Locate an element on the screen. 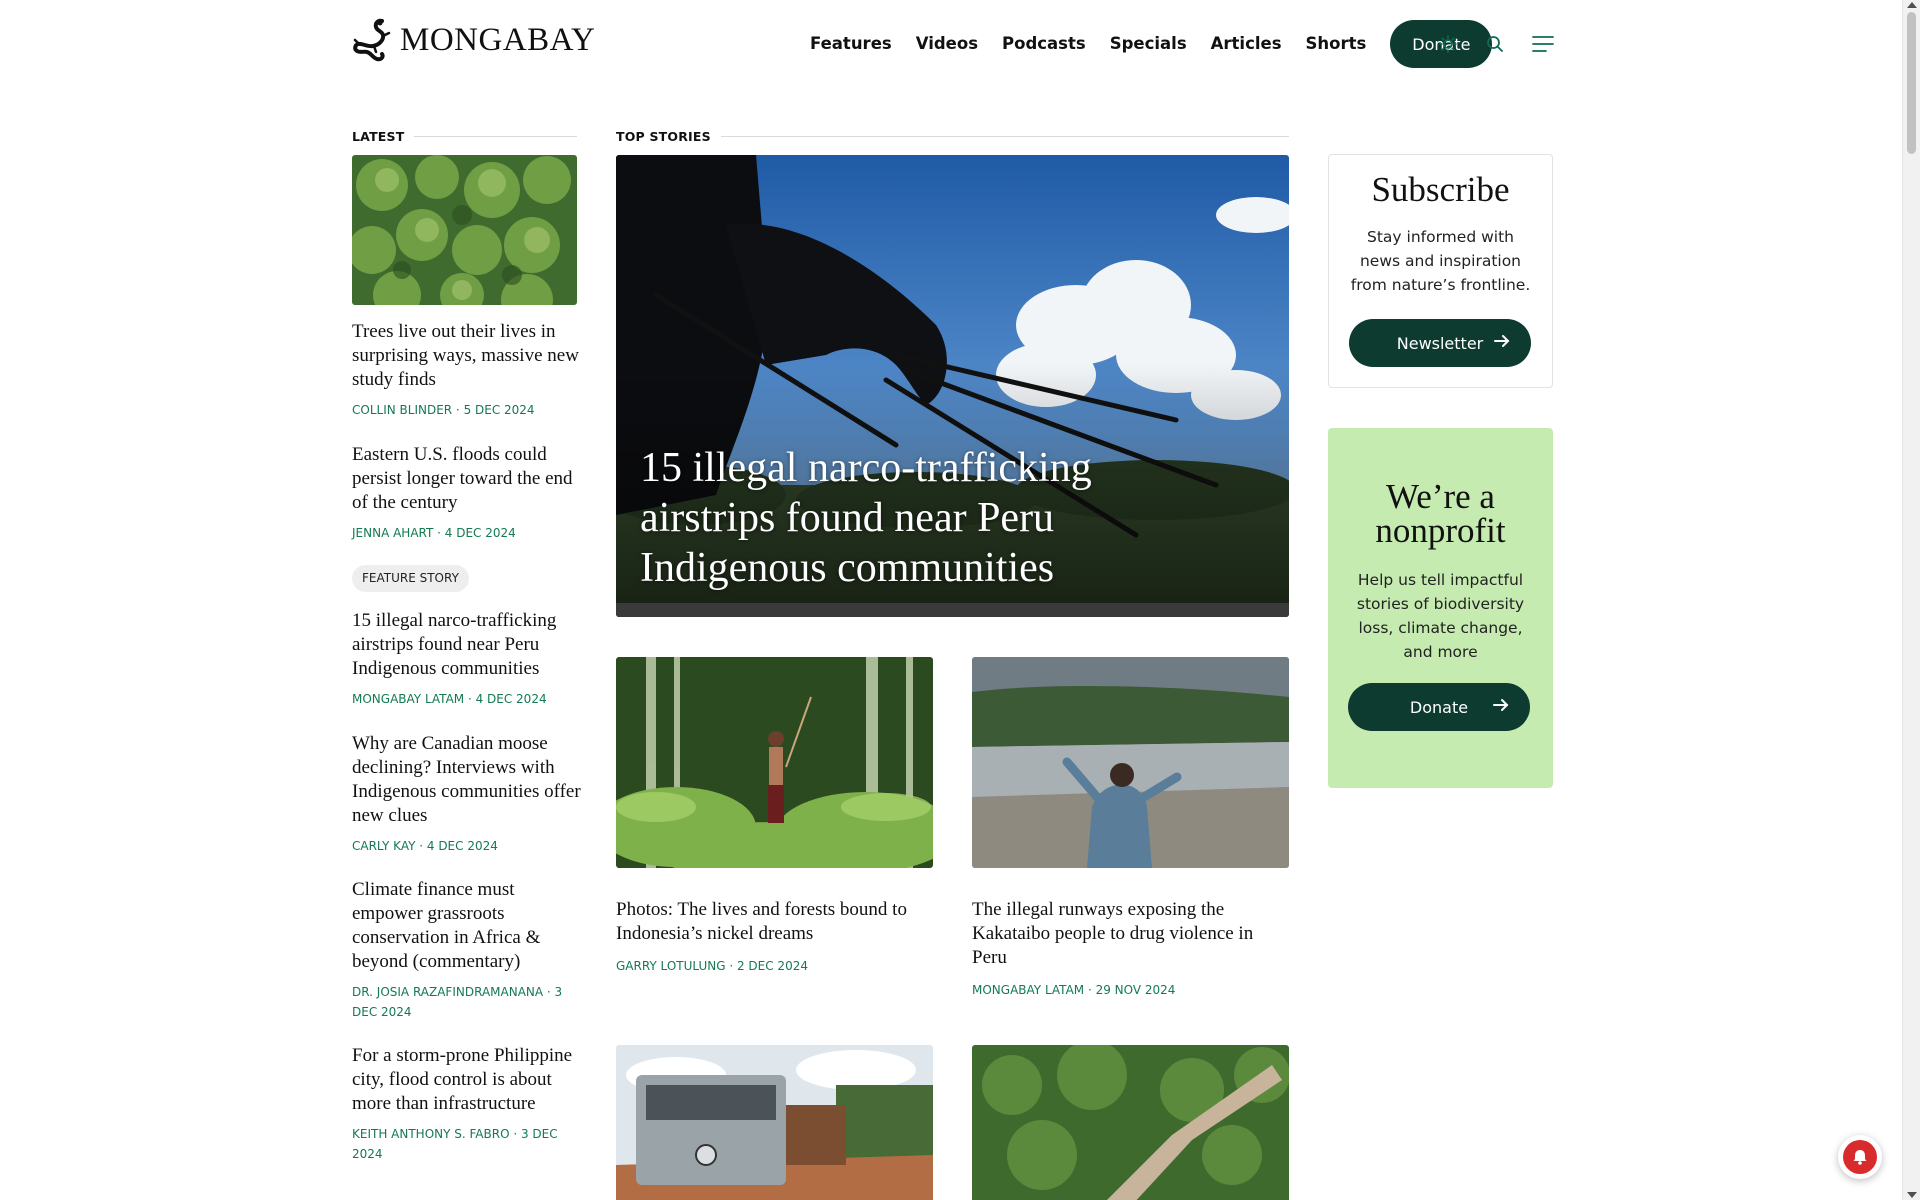  nonprofit-donate-label: Donate is located at coordinates (1439, 707).